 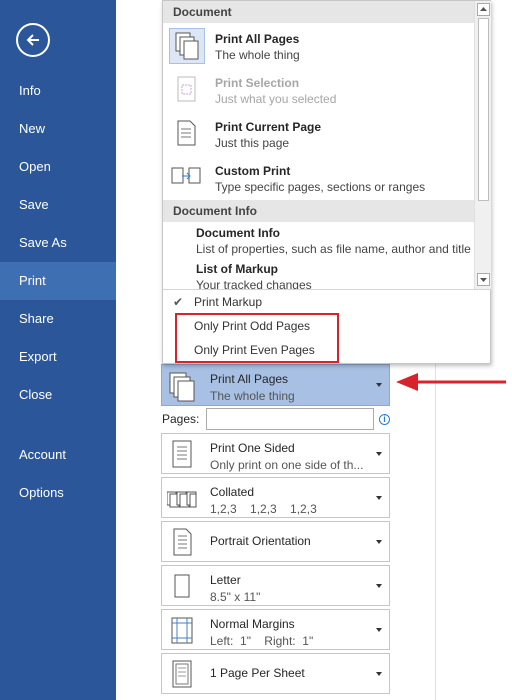 What do you see at coordinates (58, 455) in the screenshot?
I see `sidebar-item-account: Account` at bounding box center [58, 455].